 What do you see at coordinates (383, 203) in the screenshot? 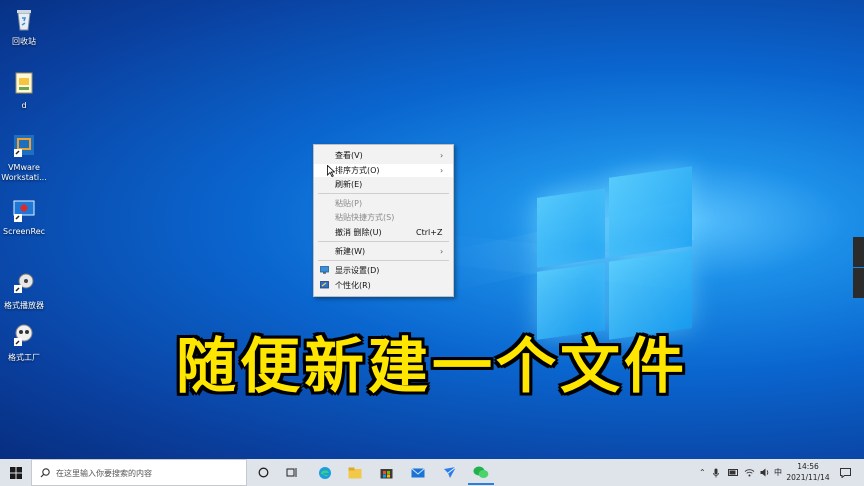
I see `menu-item-paste: 粘贴(P)` at bounding box center [383, 203].